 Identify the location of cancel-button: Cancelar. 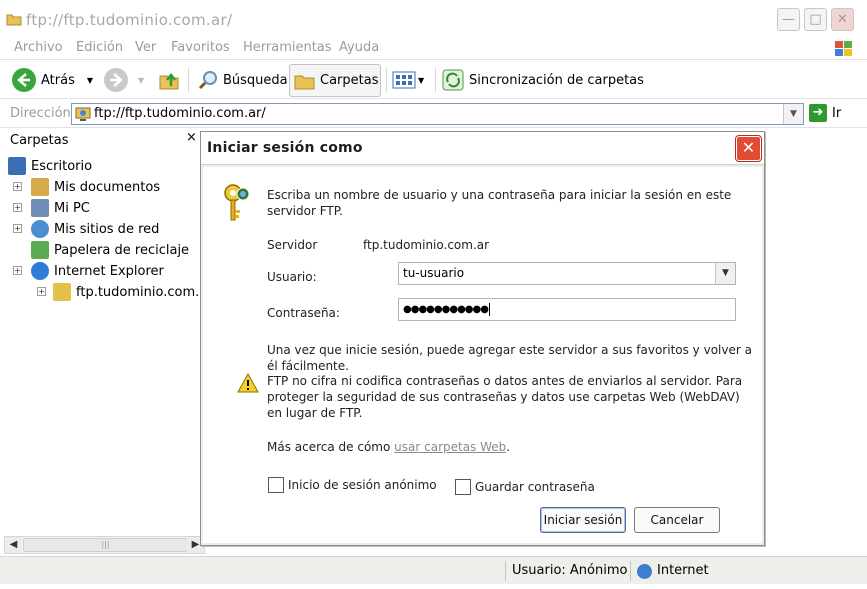
(677, 520).